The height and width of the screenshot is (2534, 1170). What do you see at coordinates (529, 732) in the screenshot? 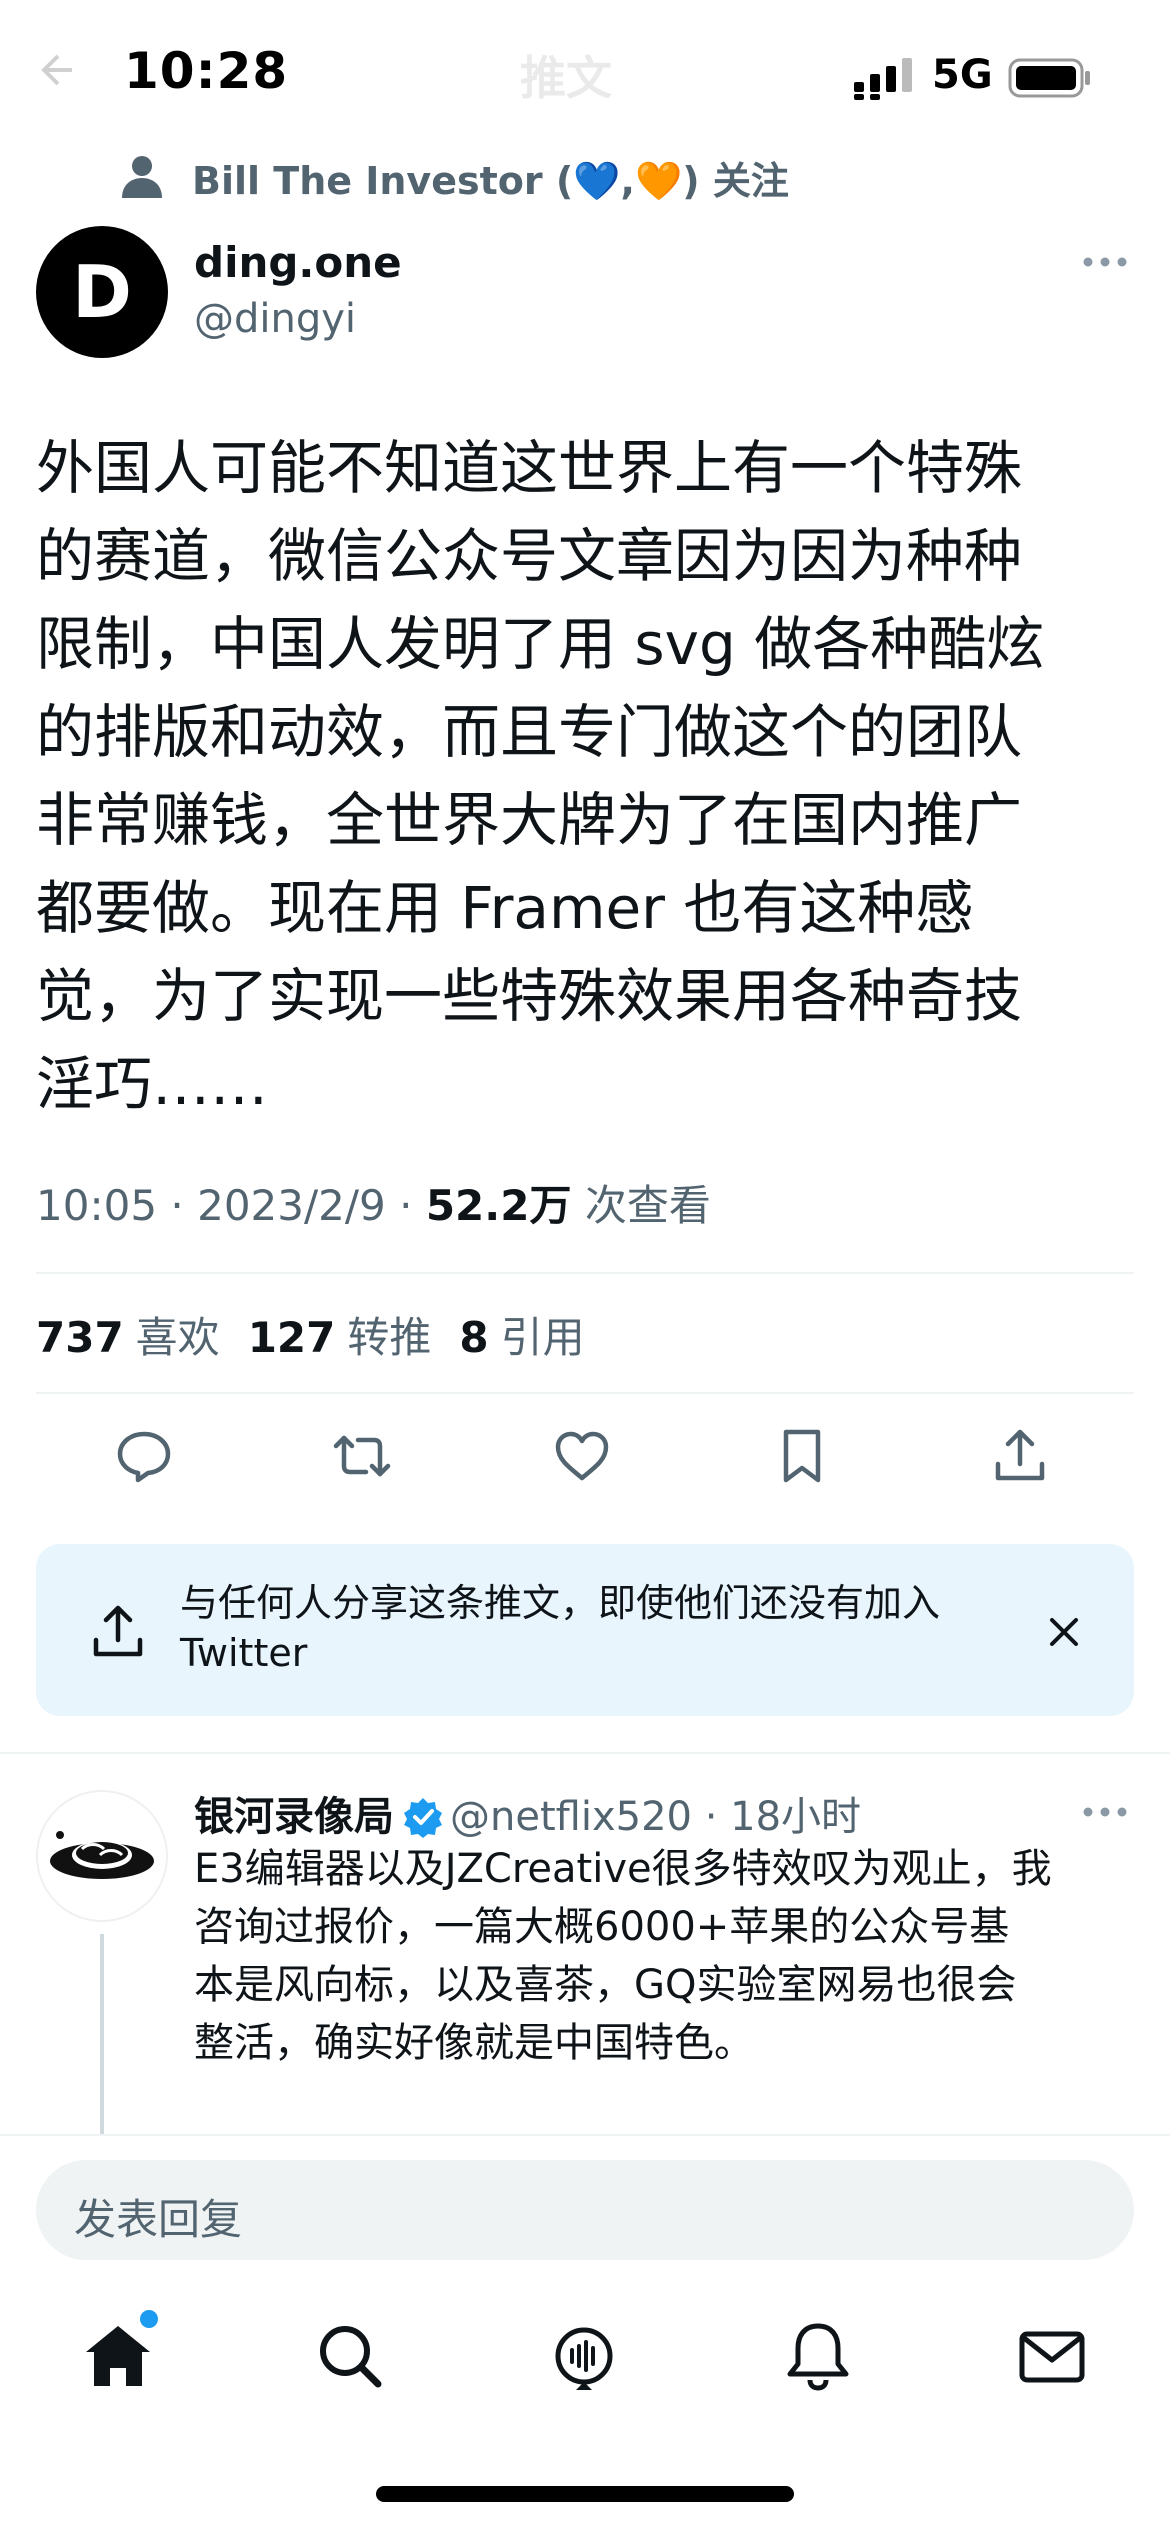
I see `tweet-text-line: 的排版和动效，而且专门做这个的团队` at bounding box center [529, 732].